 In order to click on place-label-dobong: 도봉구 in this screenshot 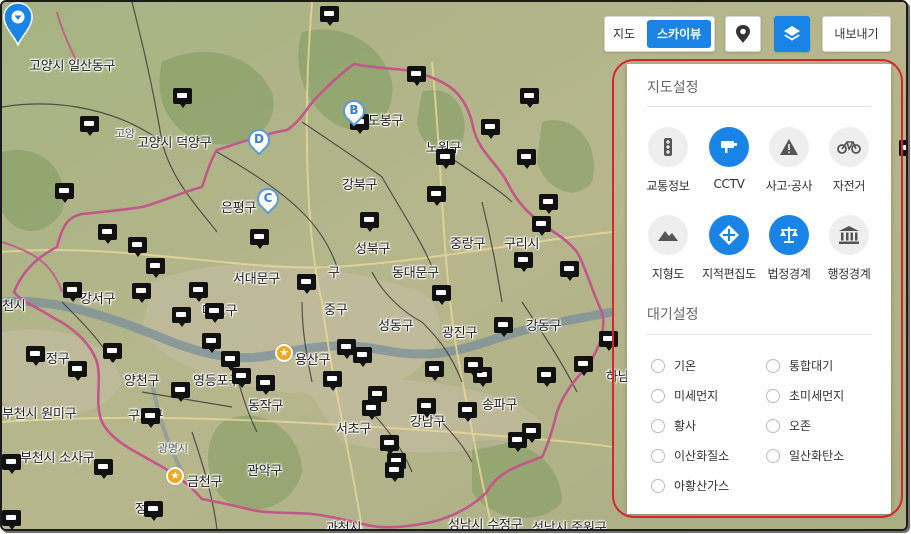, I will do `click(386, 121)`.